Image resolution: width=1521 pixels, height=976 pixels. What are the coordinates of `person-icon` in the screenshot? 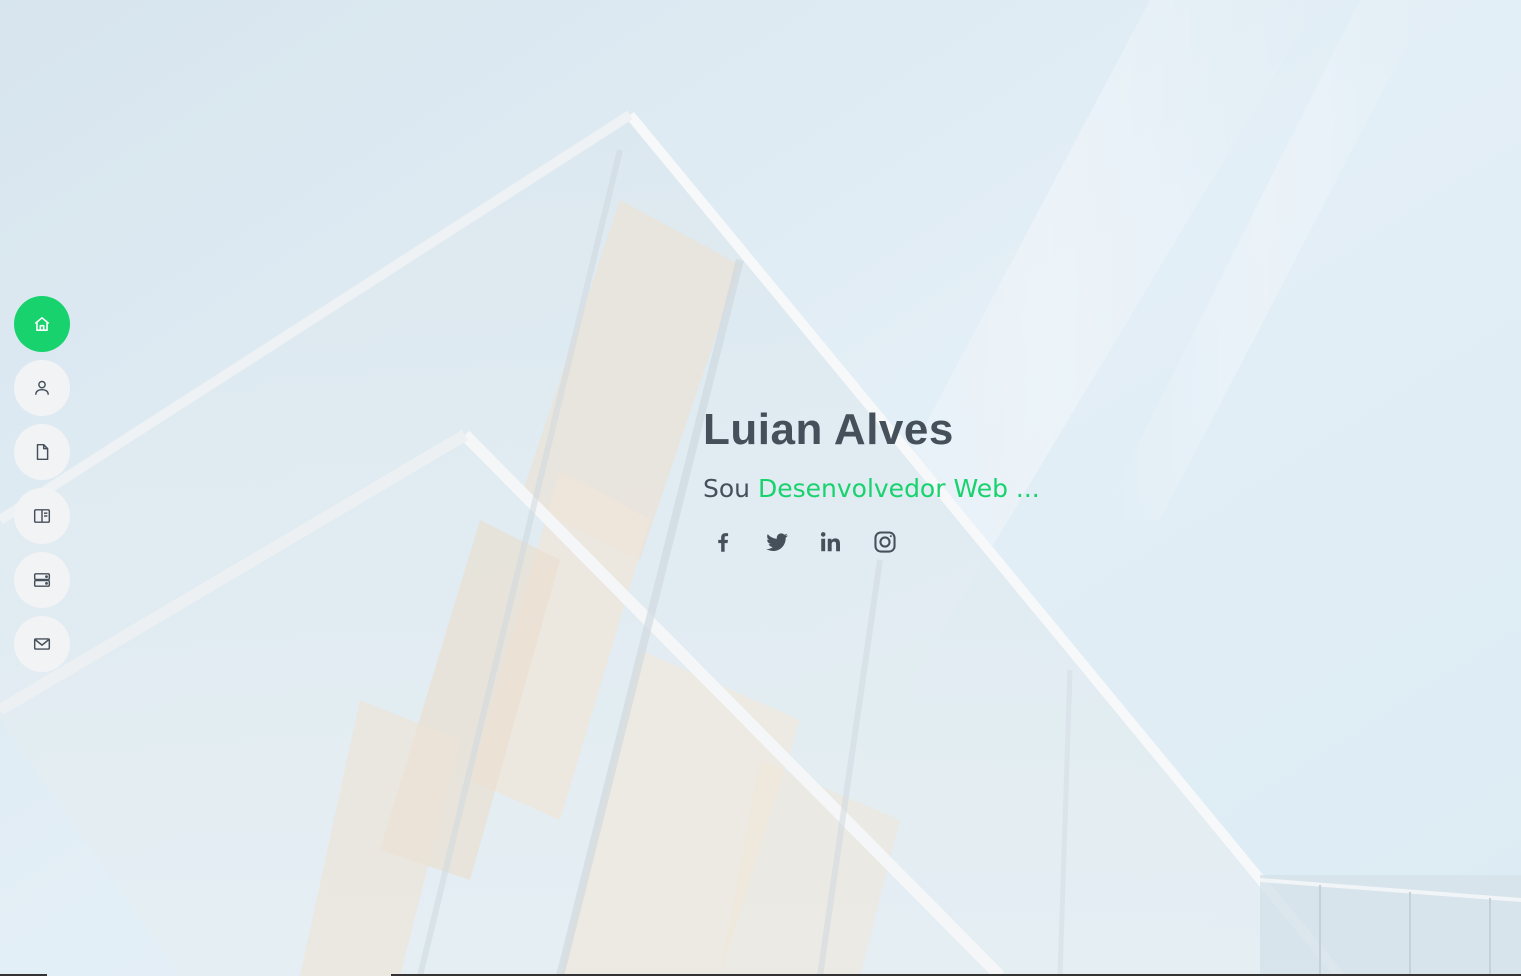 It's located at (42, 387).